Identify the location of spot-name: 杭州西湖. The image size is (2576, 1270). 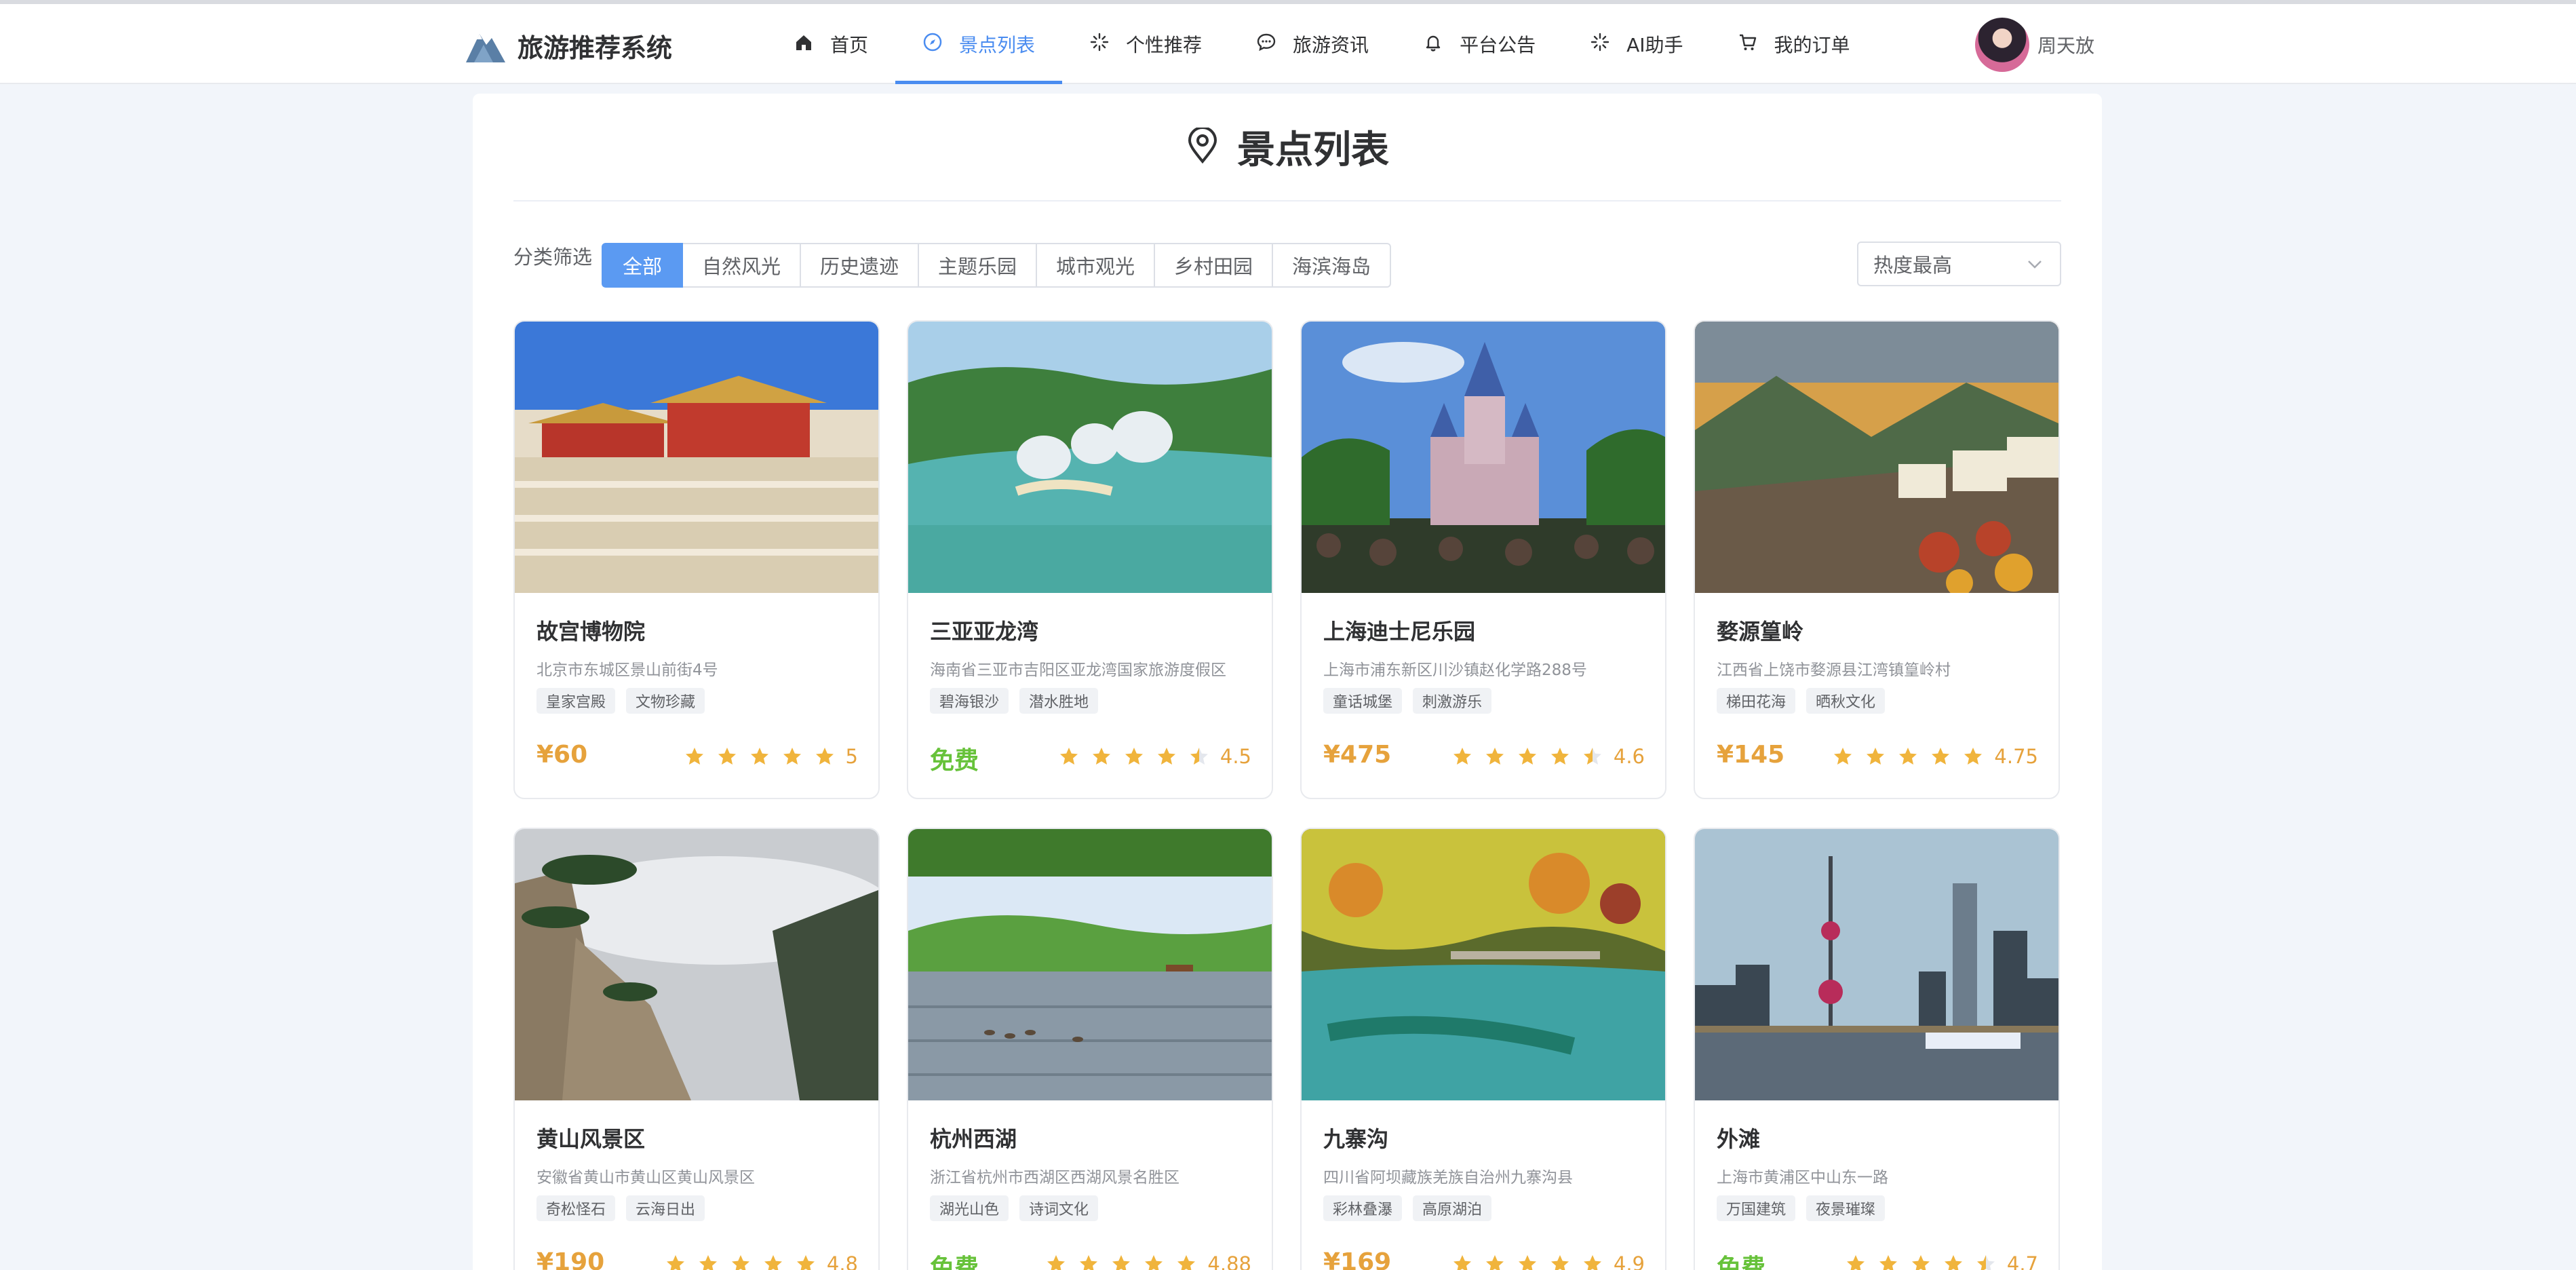
(973, 1137).